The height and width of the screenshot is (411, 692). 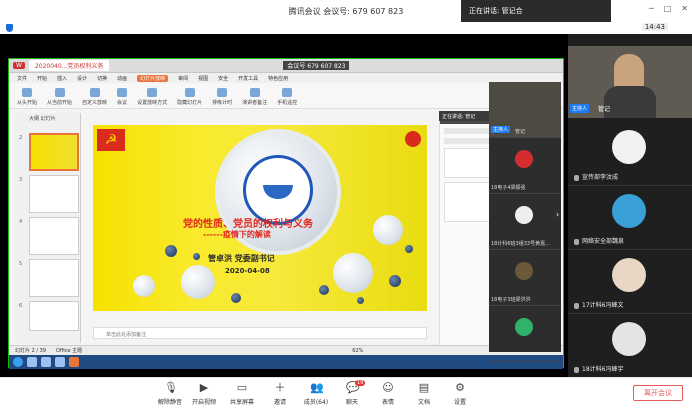 What do you see at coordinates (241, 258) in the screenshot?
I see `slide-author: 管卓洪 党委副书记` at bounding box center [241, 258].